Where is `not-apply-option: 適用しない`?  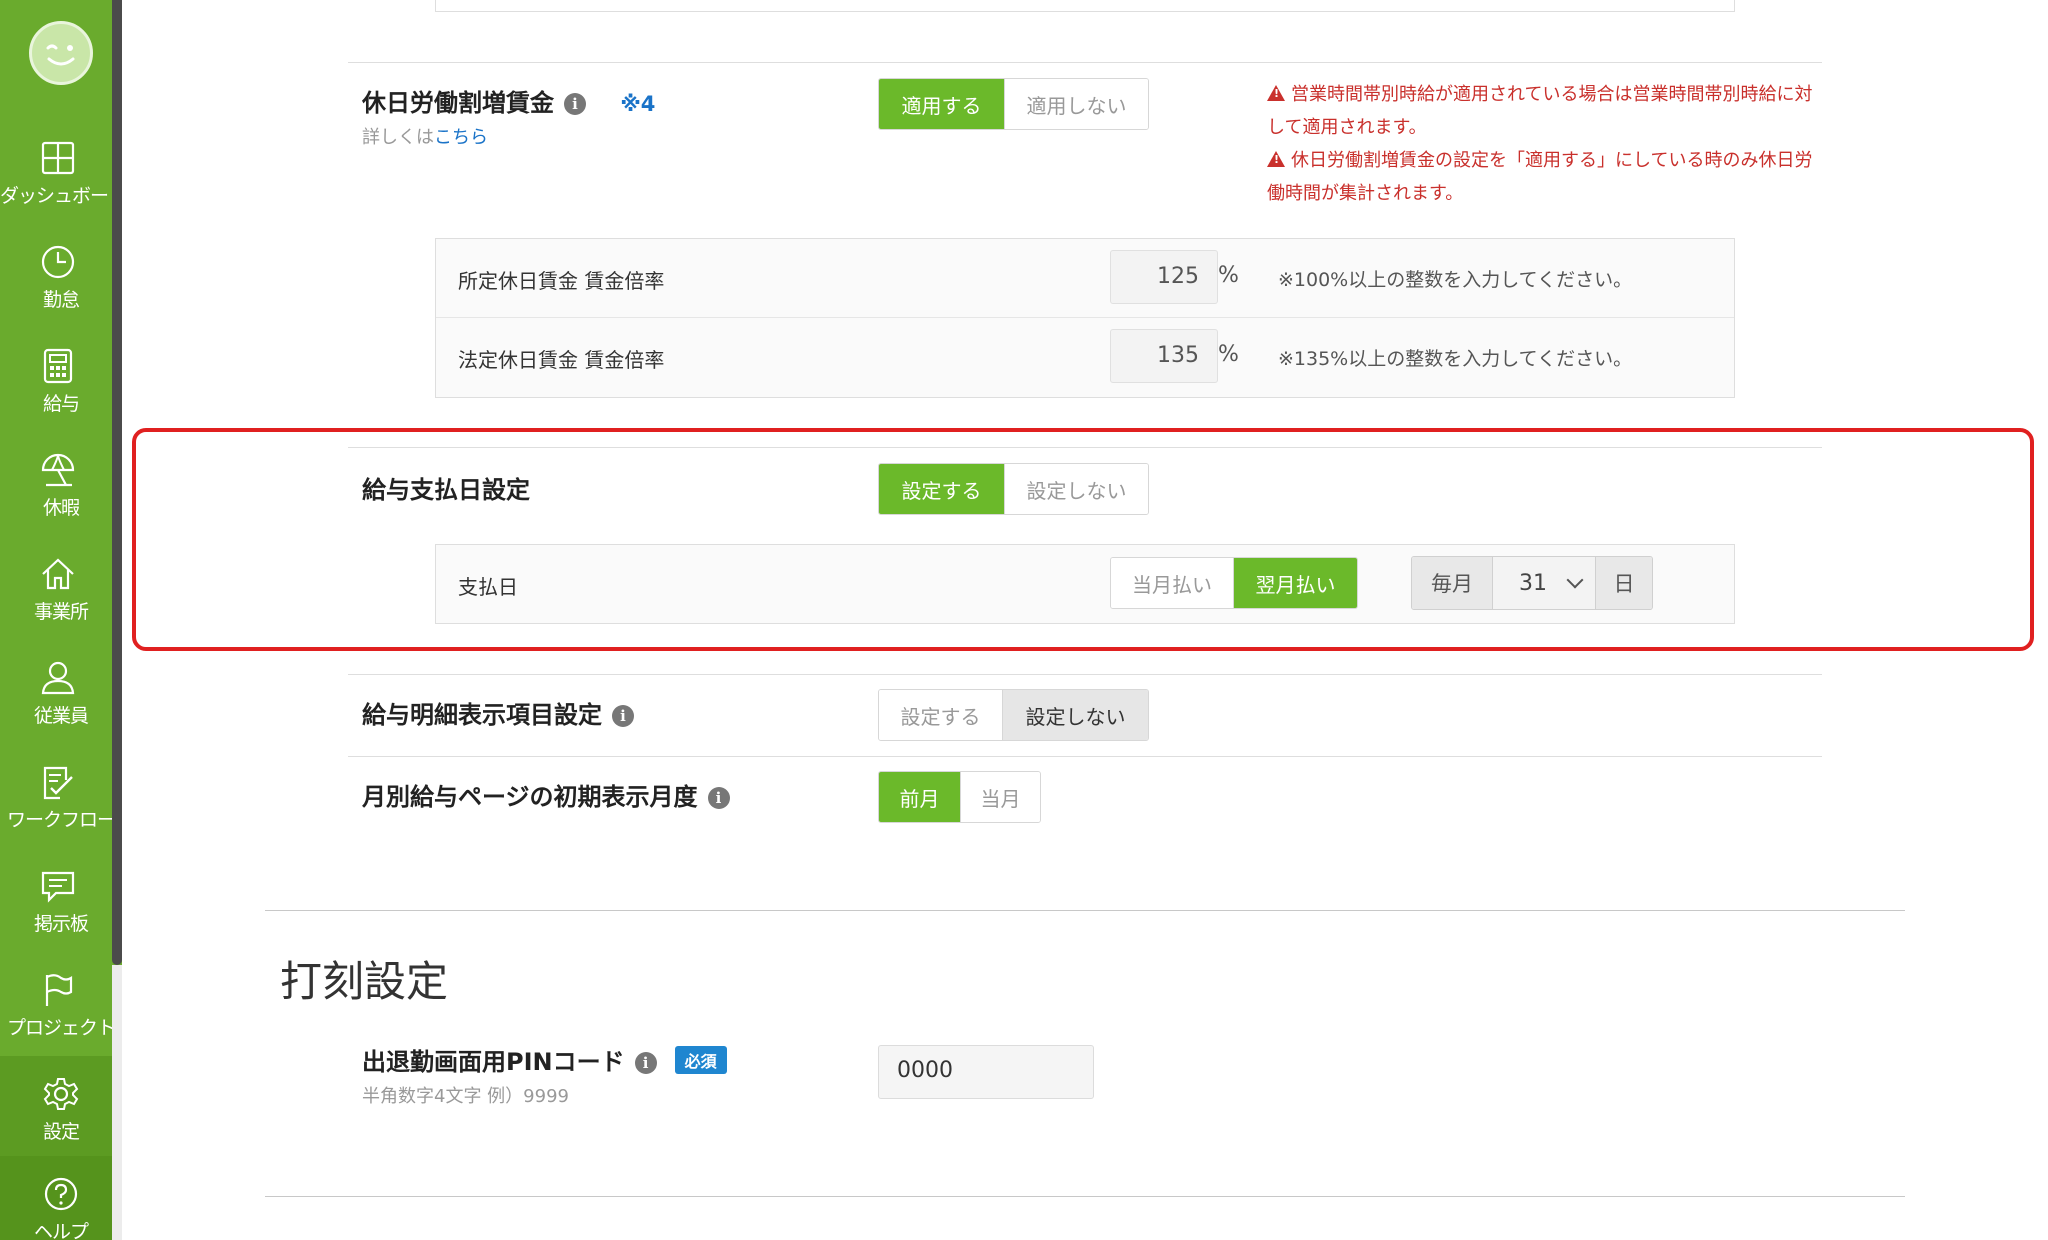
not-apply-option: 適用しない is located at coordinates (1076, 104).